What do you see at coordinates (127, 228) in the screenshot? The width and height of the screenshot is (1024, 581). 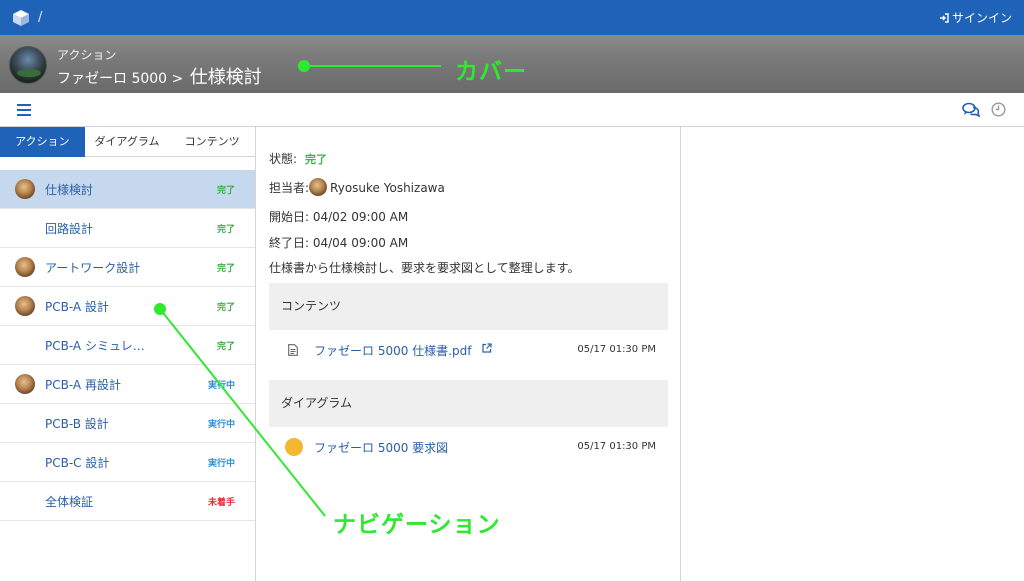 I see `list-item: 回路設計 完了` at bounding box center [127, 228].